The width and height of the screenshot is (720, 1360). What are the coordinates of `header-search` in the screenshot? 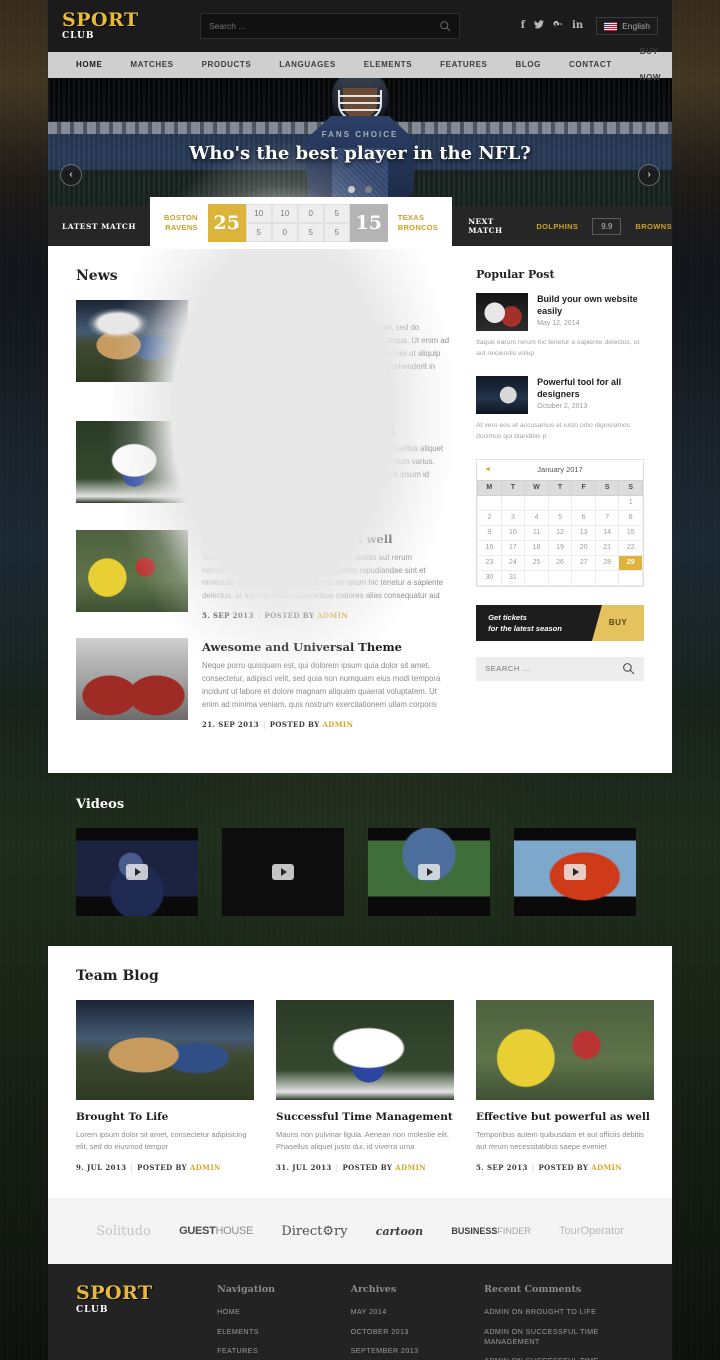 It's located at (330, 26).